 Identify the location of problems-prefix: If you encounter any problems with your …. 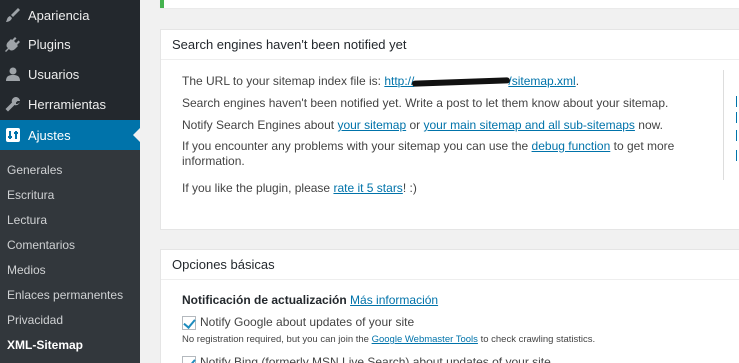
(355, 146).